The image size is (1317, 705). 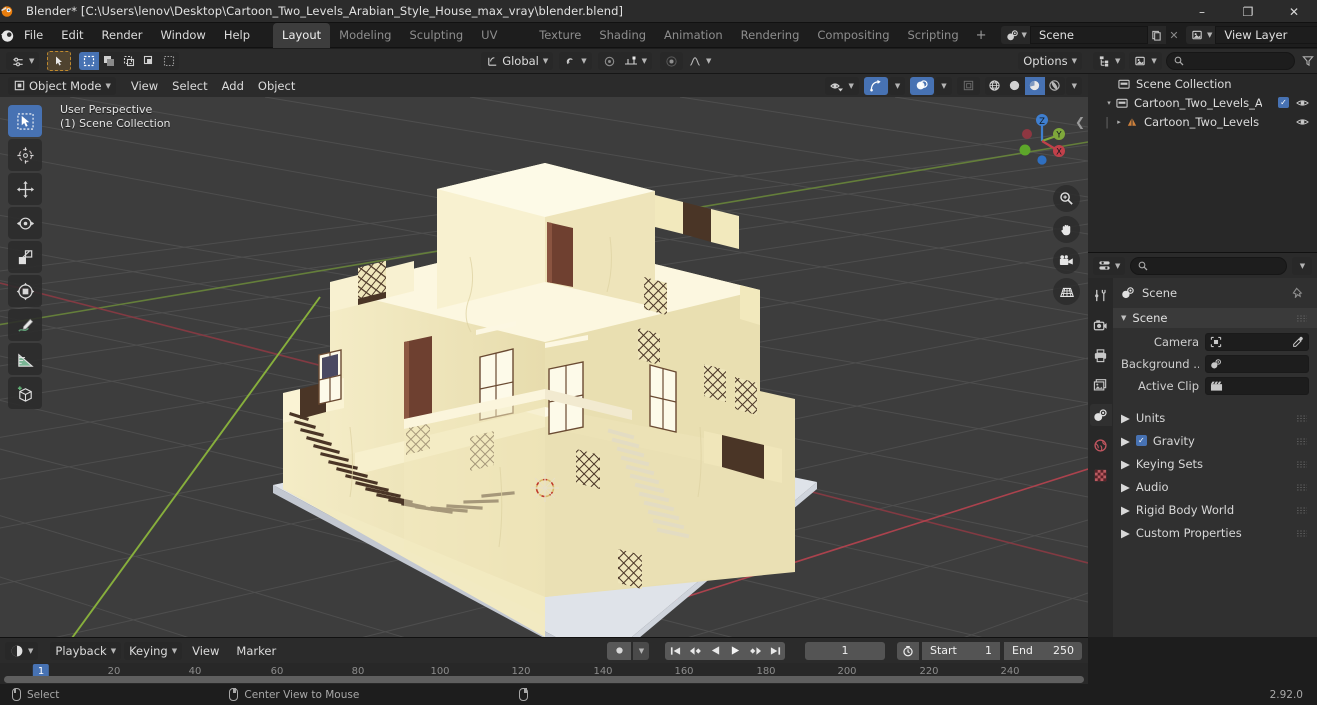 I want to click on scene-icon, so click(x=1100, y=415).